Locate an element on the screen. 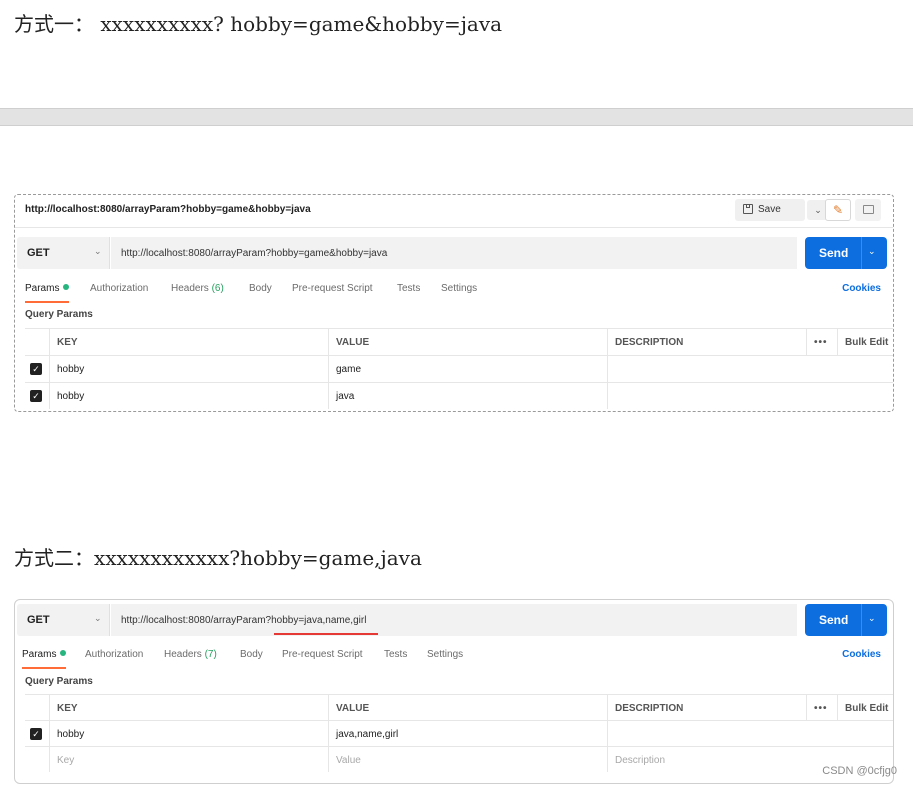 This screenshot has width=913, height=788. comment-button is located at coordinates (868, 210).